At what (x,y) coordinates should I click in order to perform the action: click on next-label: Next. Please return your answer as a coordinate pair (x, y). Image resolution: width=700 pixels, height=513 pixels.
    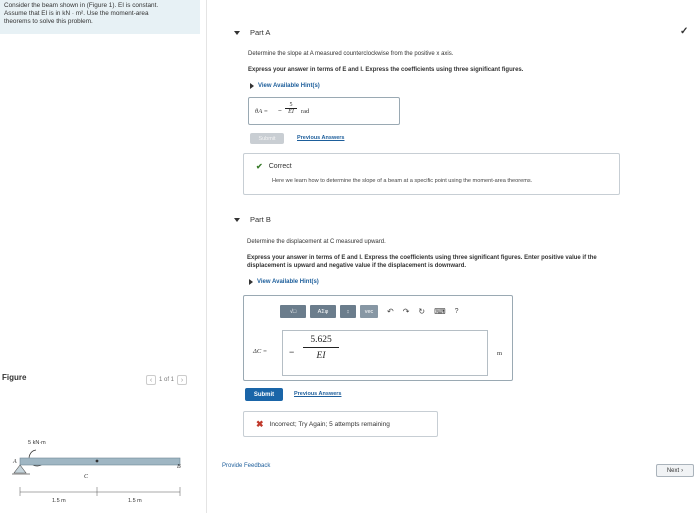
    Looking at the image, I should click on (673, 470).